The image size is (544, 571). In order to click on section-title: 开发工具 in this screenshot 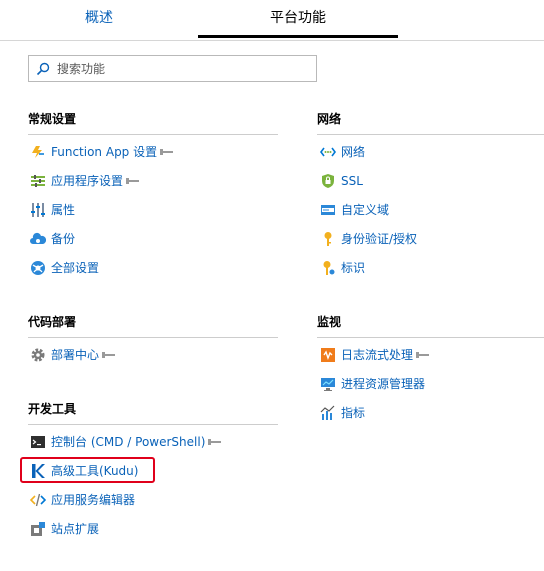, I will do `click(52, 409)`.